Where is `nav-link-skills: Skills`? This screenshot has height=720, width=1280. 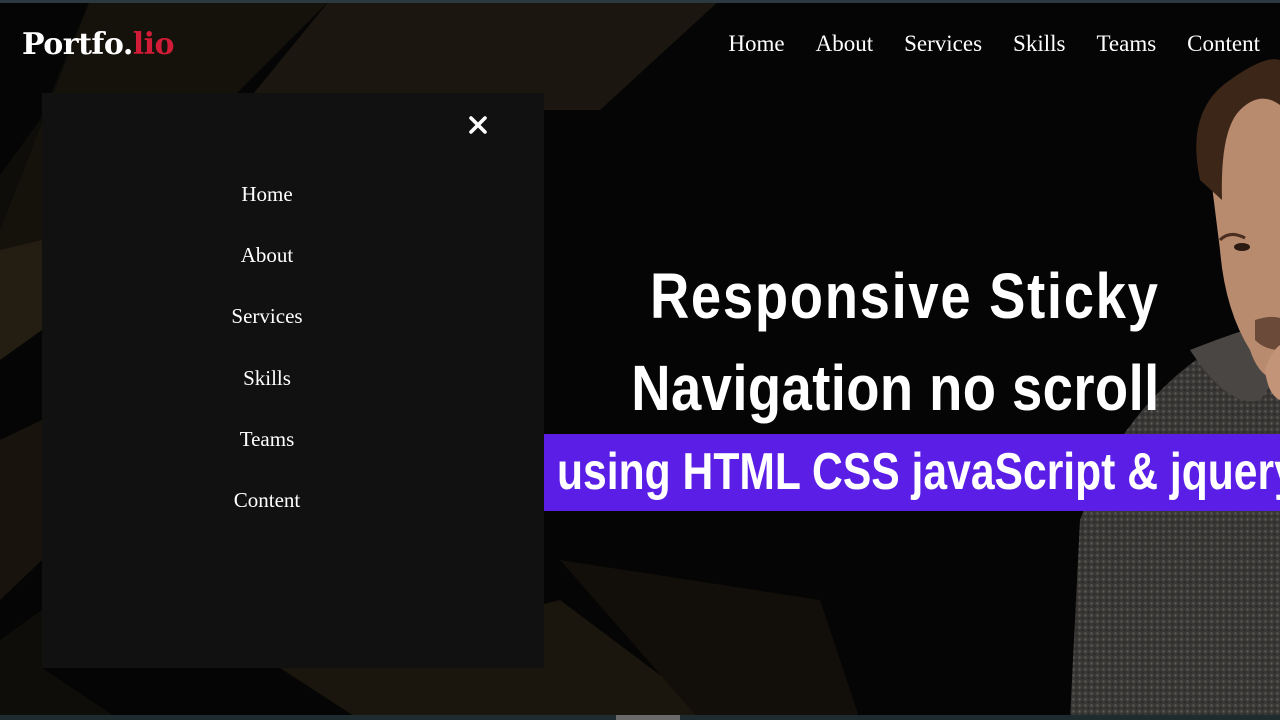 nav-link-skills: Skills is located at coordinates (1039, 44).